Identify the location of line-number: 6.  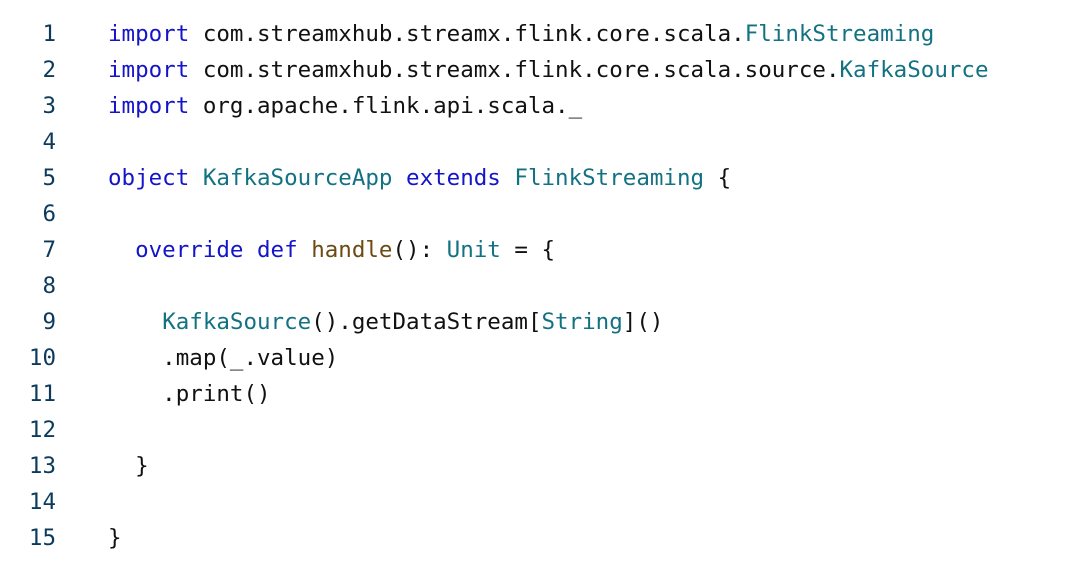
(49, 214).